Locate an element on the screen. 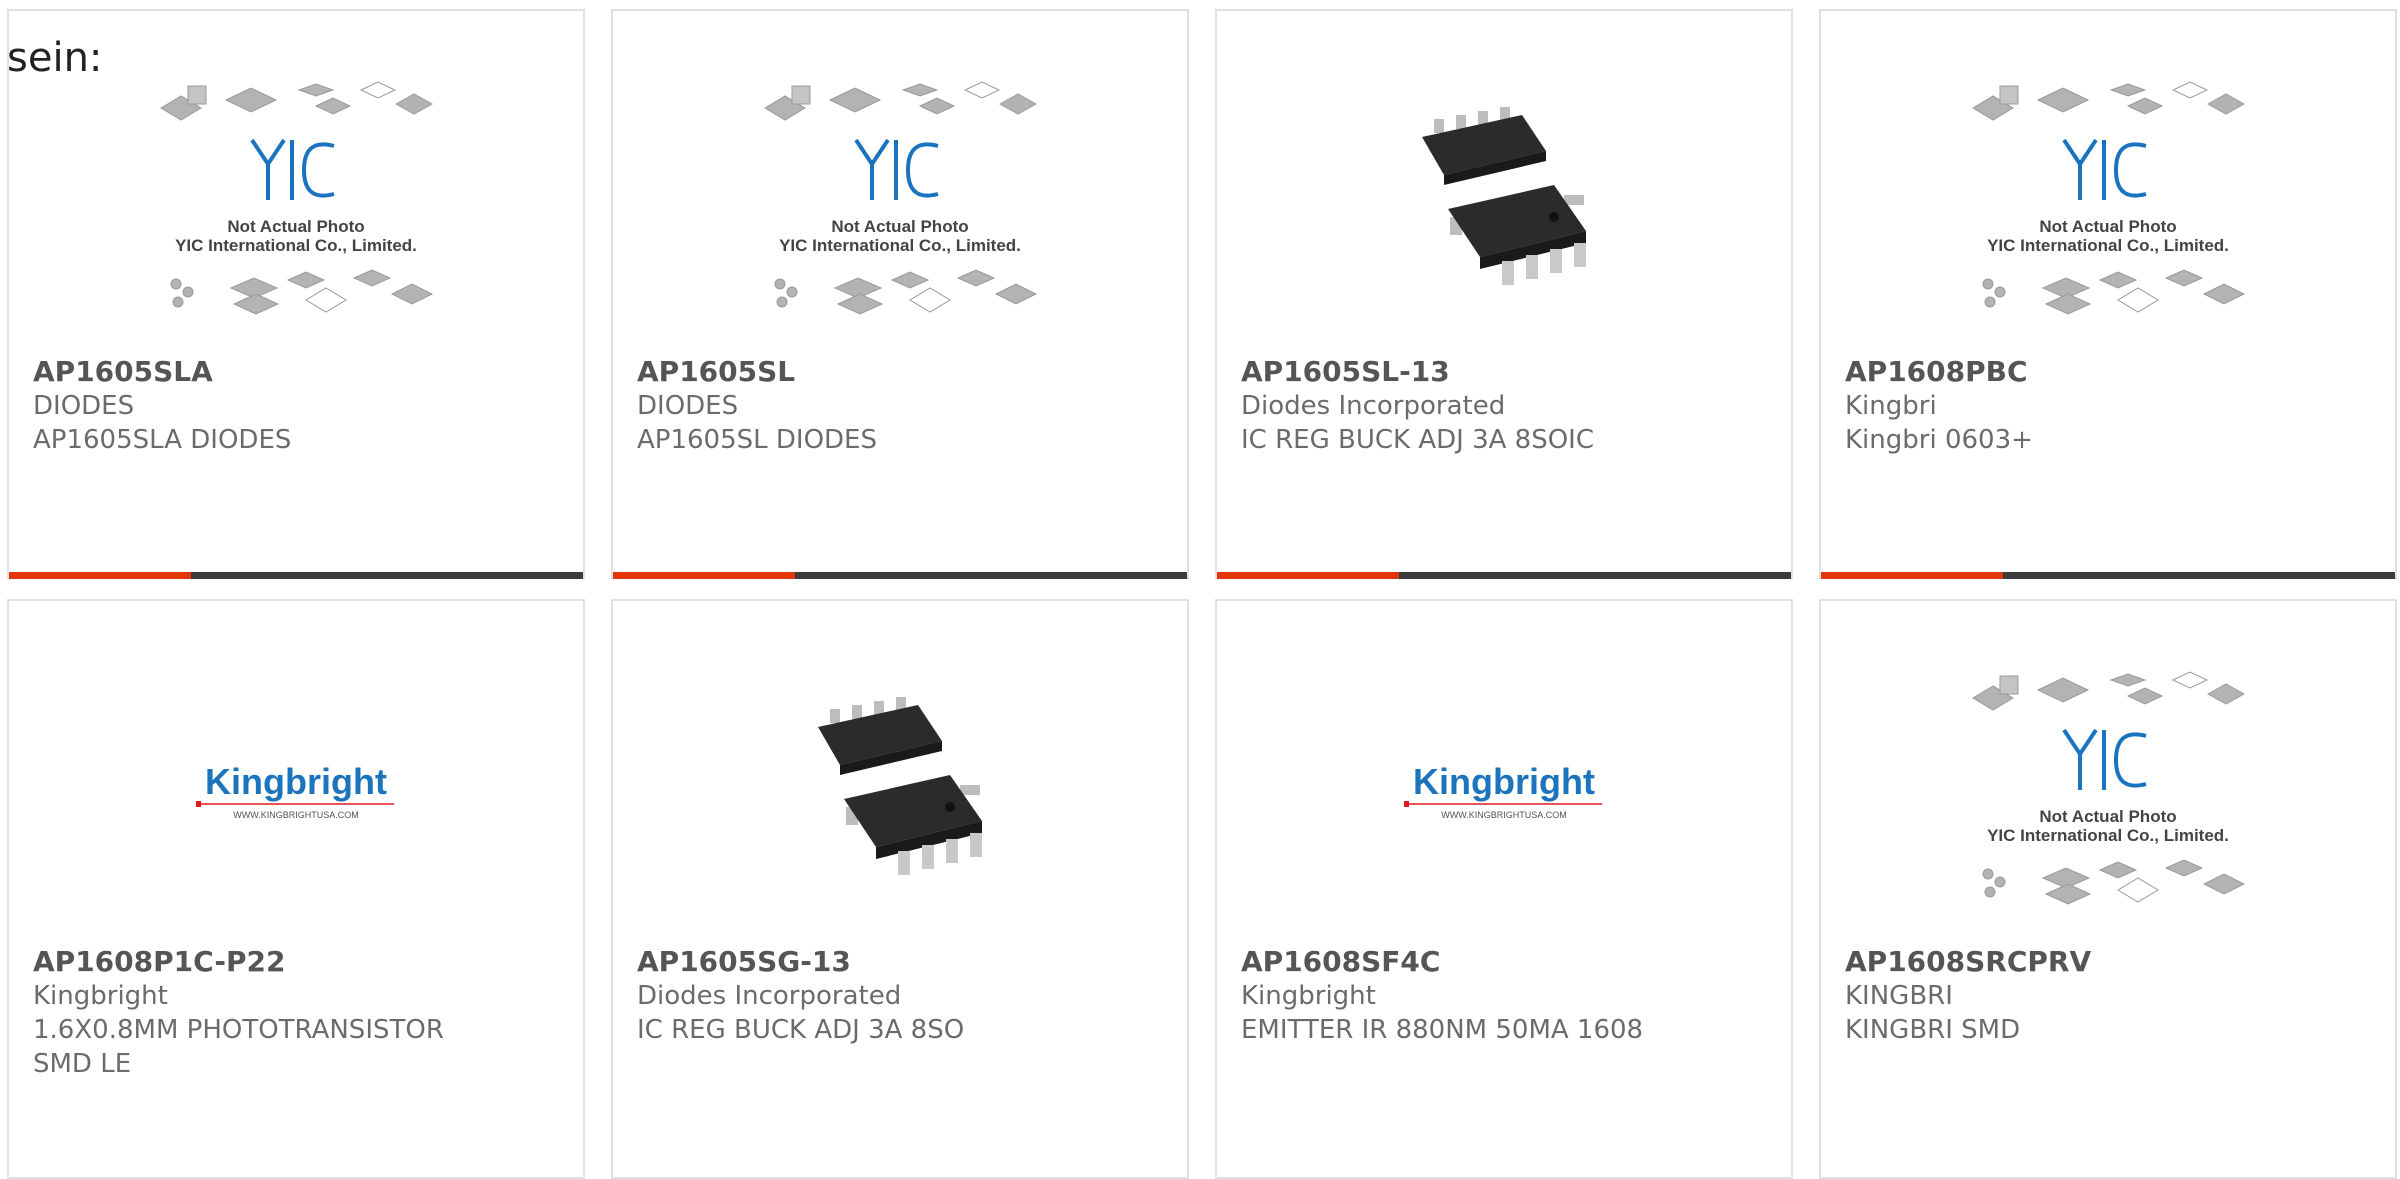 The width and height of the screenshot is (2400, 1179). part-number-link: AP1605SG-13 is located at coordinates (902, 962).